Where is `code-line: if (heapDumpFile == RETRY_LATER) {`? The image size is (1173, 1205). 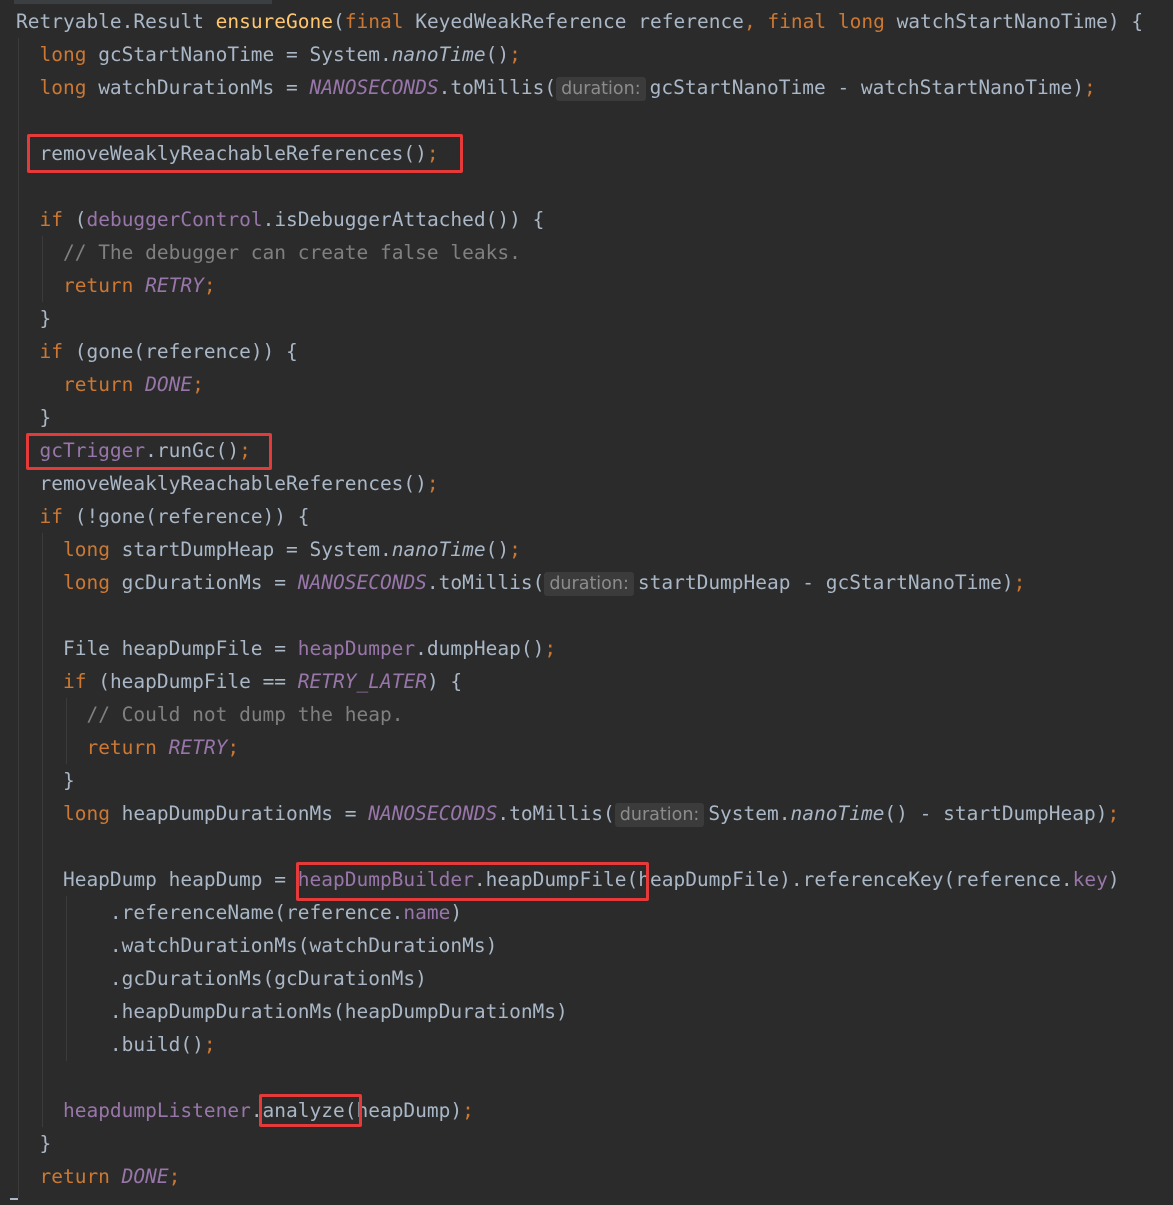
code-line: if (heapDumpFile == RETRY_LATER) { is located at coordinates (239, 681).